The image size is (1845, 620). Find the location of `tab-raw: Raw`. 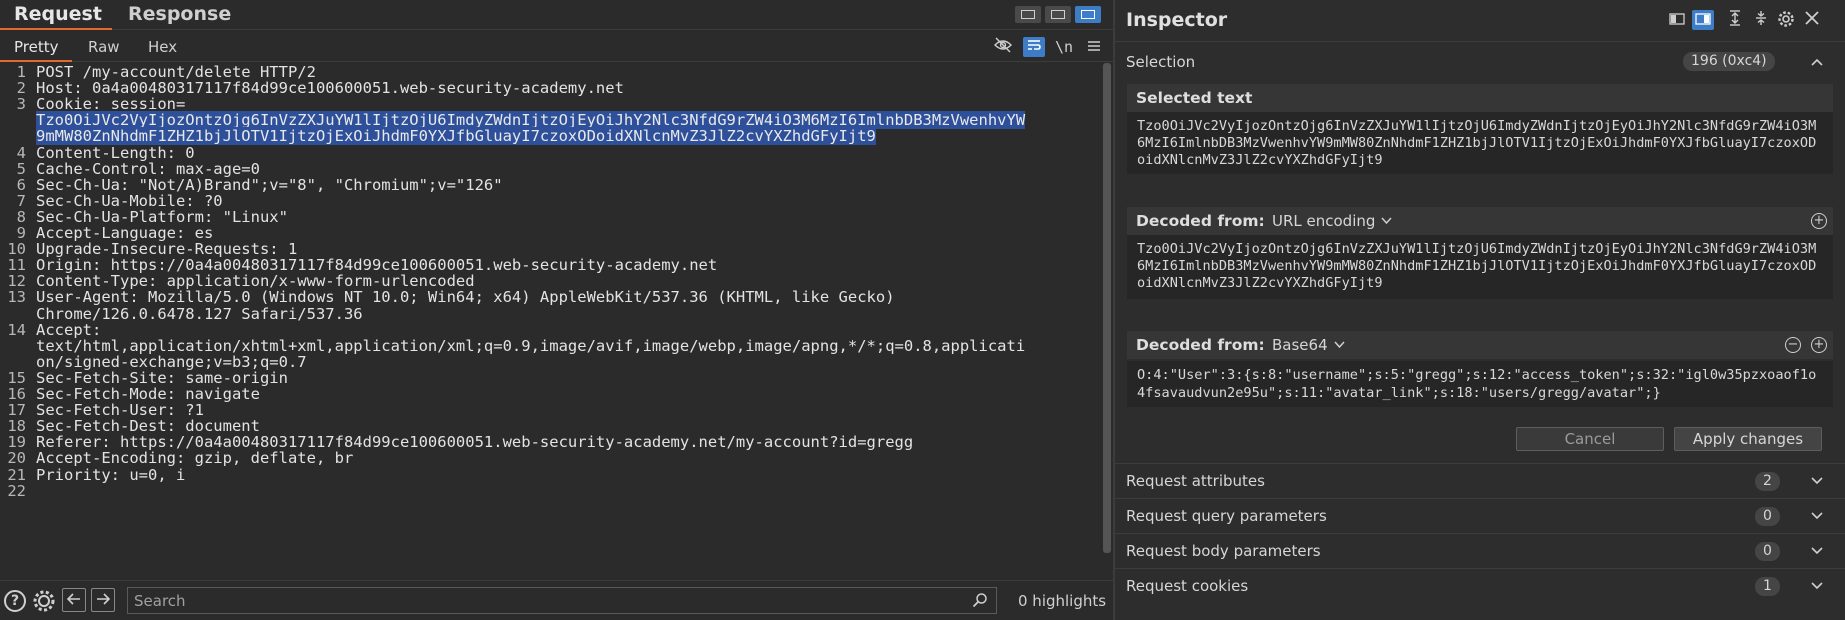

tab-raw: Raw is located at coordinates (104, 47).